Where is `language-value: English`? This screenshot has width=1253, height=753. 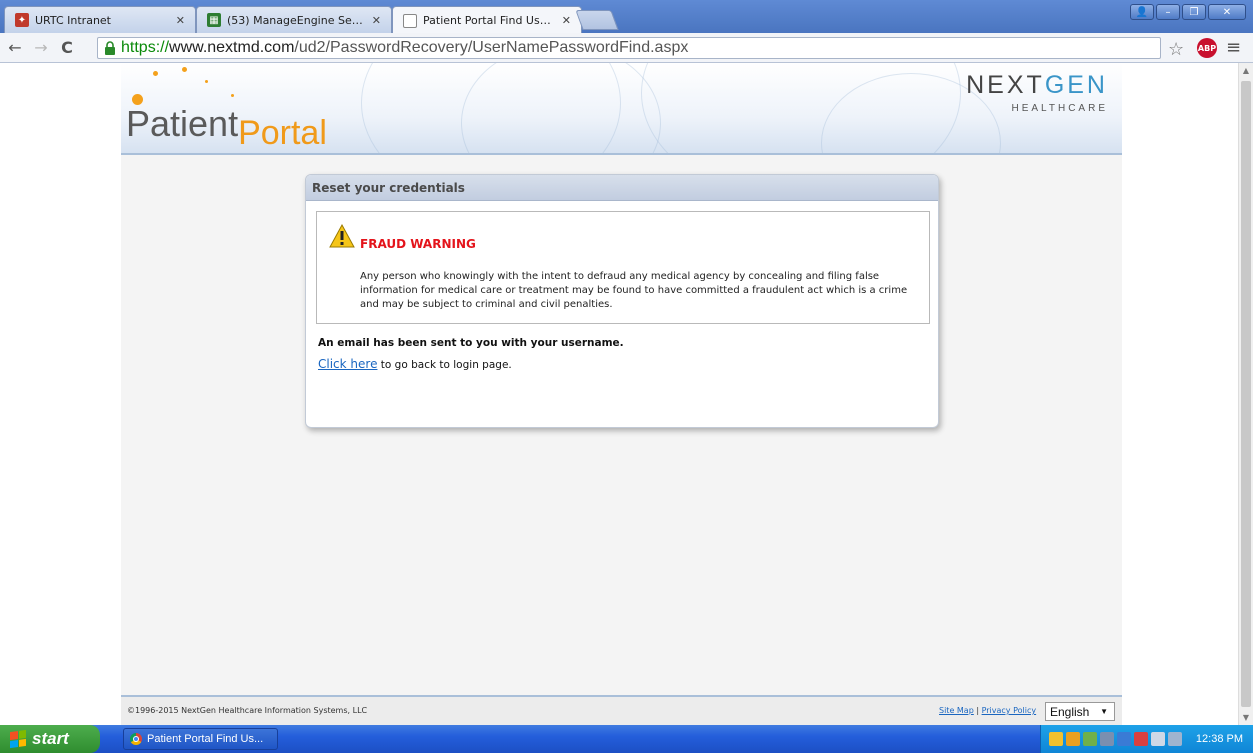
language-value: English is located at coordinates (1070, 711).